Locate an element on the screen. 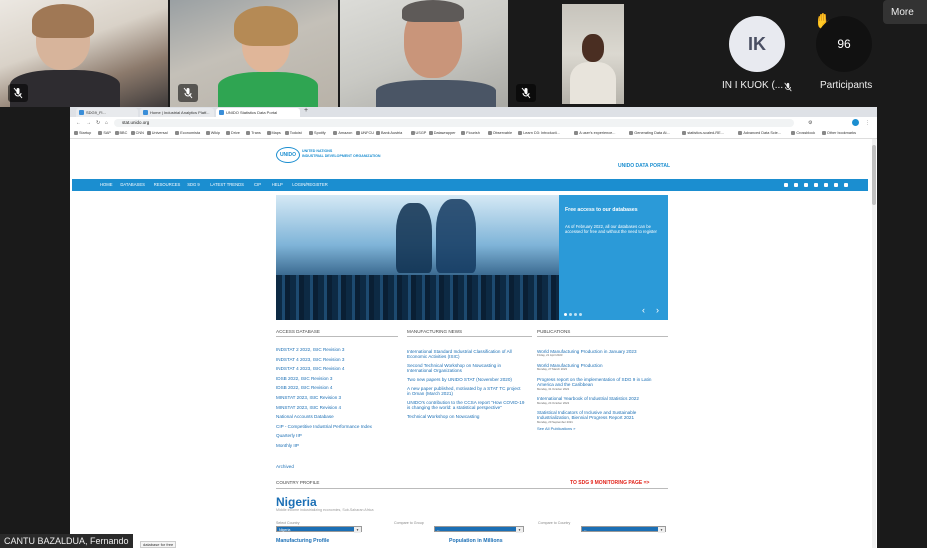 The image size is (927, 548). bookmark-item: Other bookmarks is located at coordinates (838, 133).